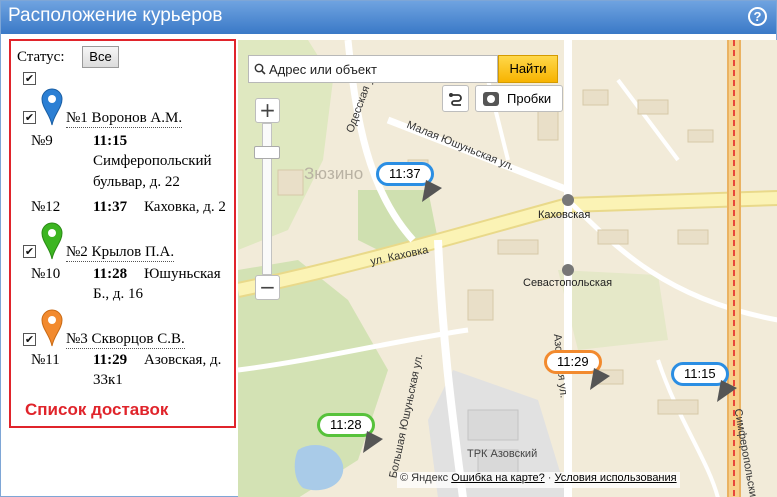 Image resolution: width=777 pixels, height=497 pixels. I want to click on status-all-button: Все, so click(100, 57).